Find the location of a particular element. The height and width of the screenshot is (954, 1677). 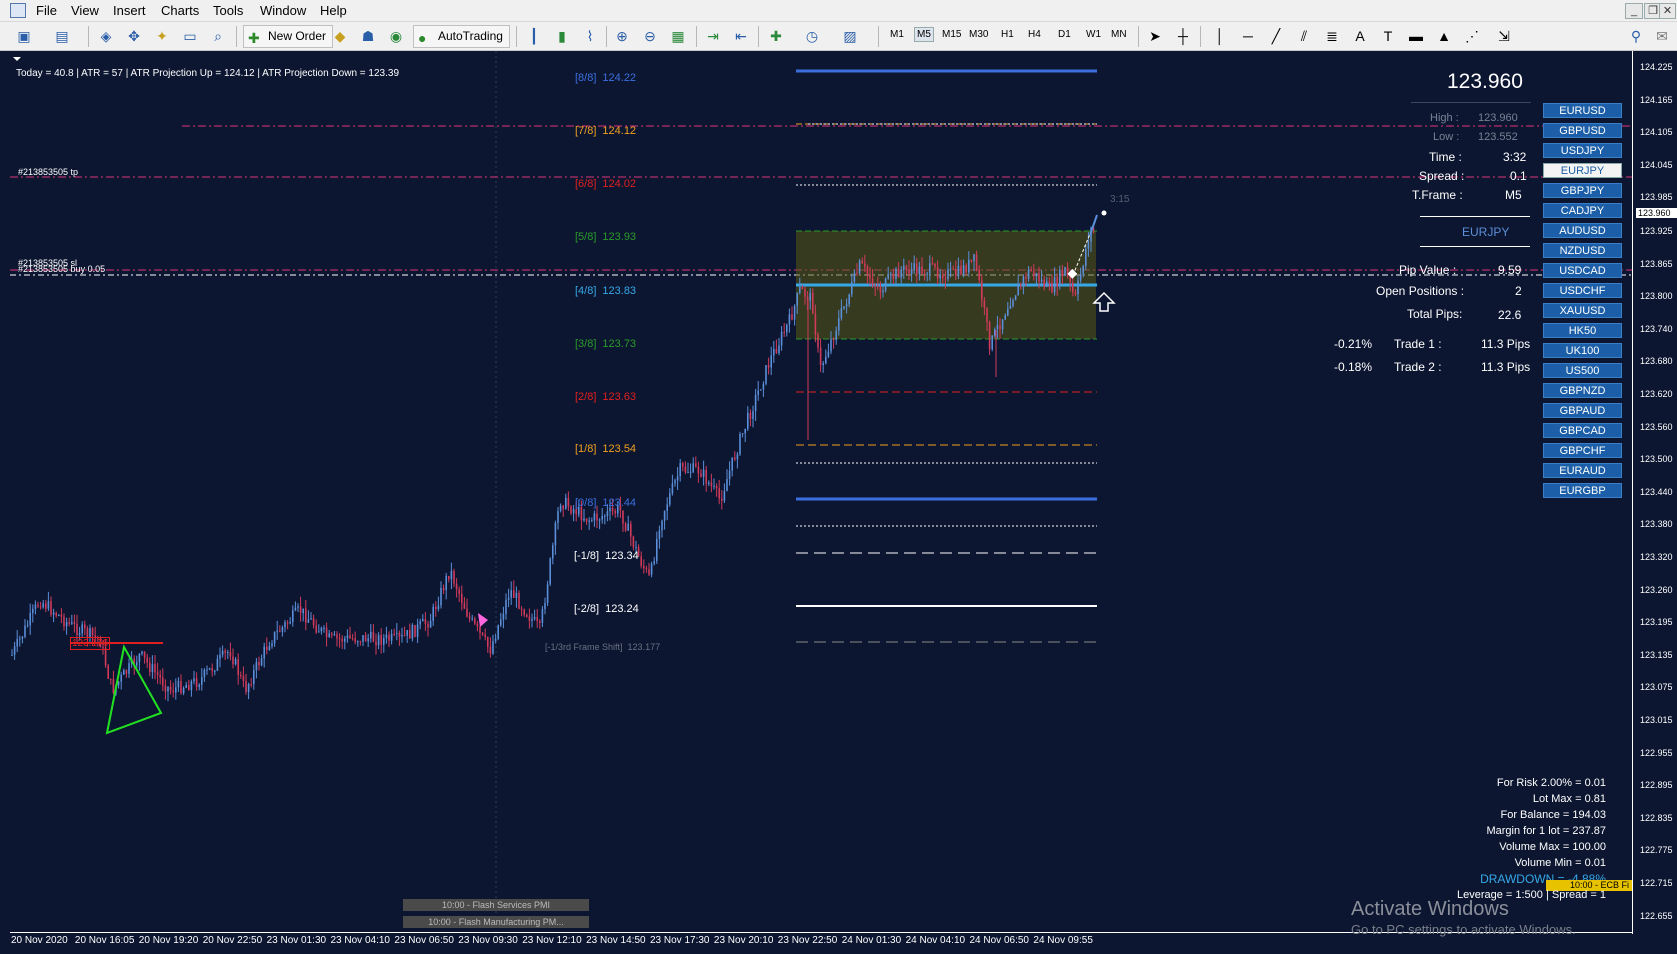

equidistant-channel-icon: ⫽ is located at coordinates (1304, 36).